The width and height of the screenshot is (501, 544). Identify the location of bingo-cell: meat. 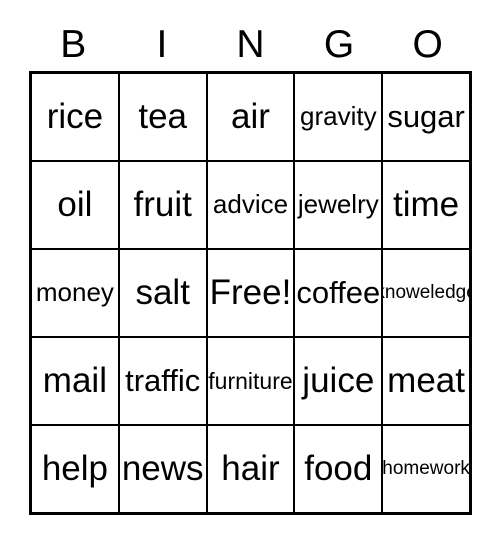
(426, 381).